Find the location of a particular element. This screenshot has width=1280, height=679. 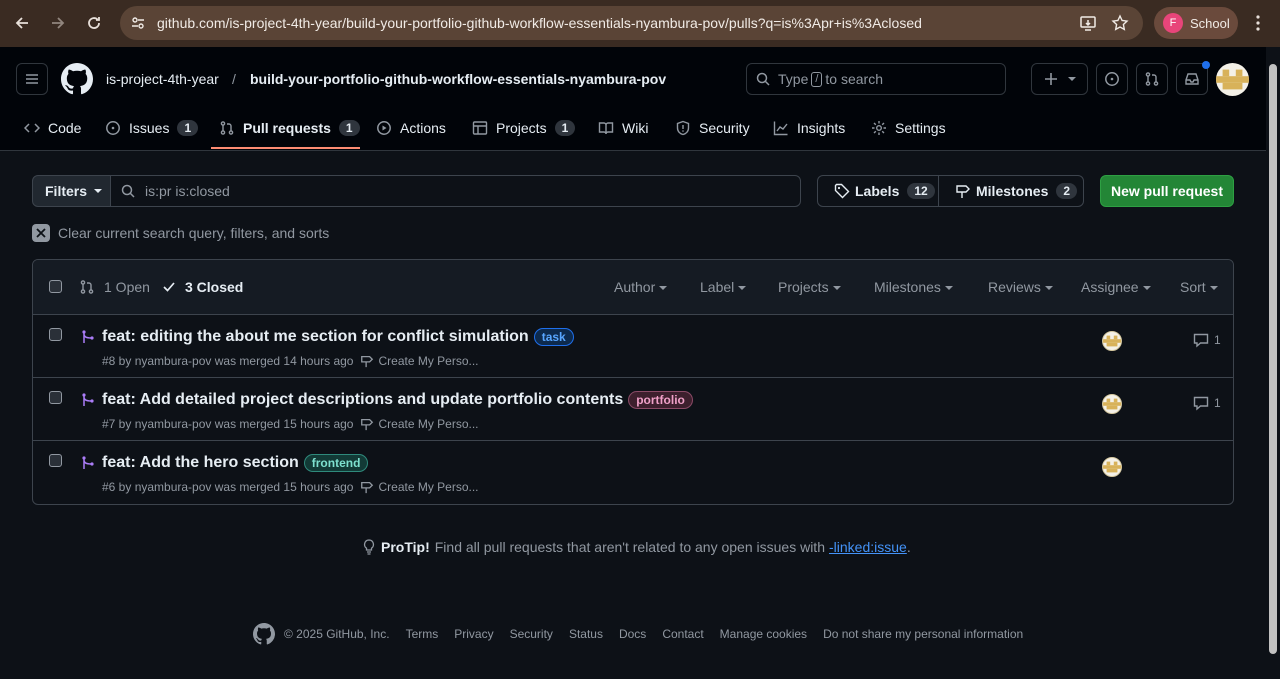

footer-link-security: Security is located at coordinates (531, 634).